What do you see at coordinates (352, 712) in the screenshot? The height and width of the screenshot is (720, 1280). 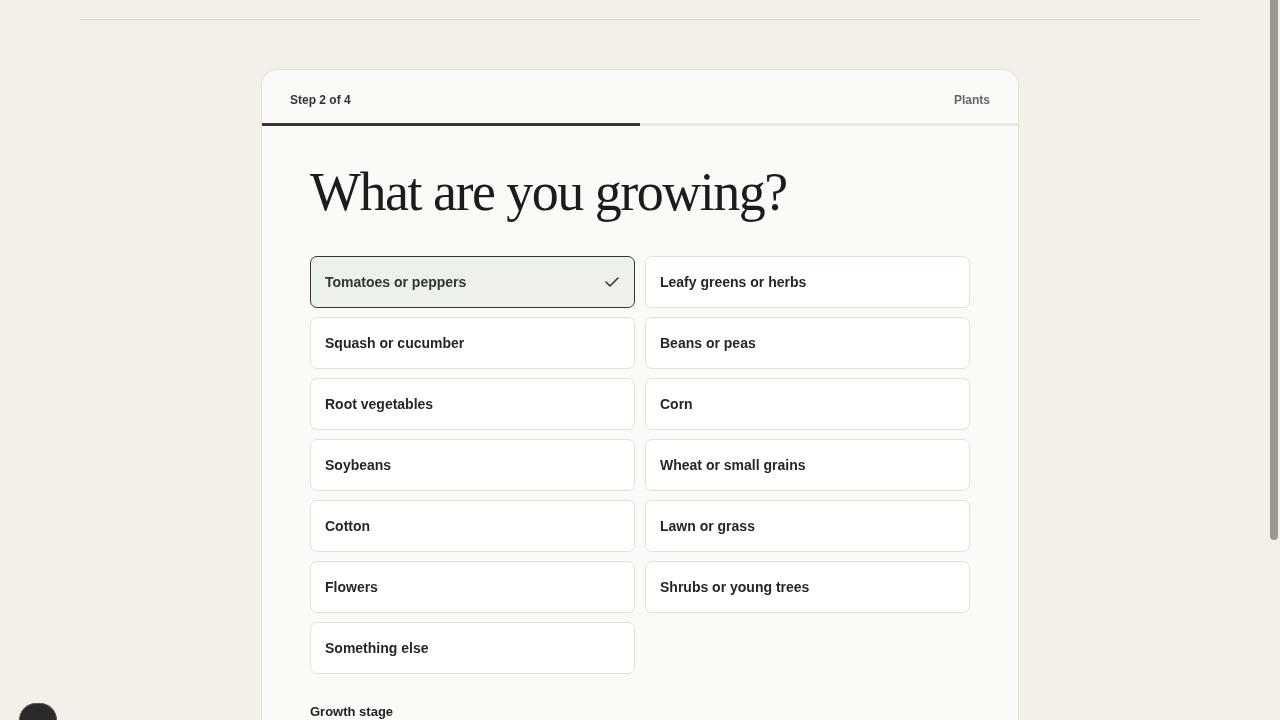 I see `section-heading: Growth stage` at bounding box center [352, 712].